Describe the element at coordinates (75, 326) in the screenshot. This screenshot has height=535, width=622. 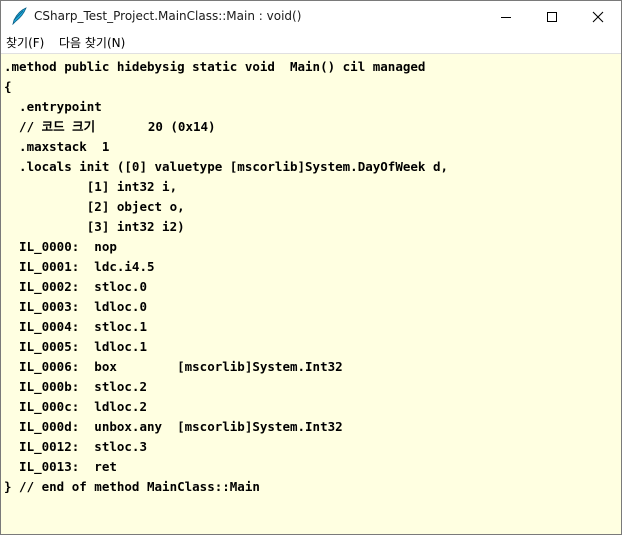
I see `code-line: IL_0004: stloc.1` at that location.